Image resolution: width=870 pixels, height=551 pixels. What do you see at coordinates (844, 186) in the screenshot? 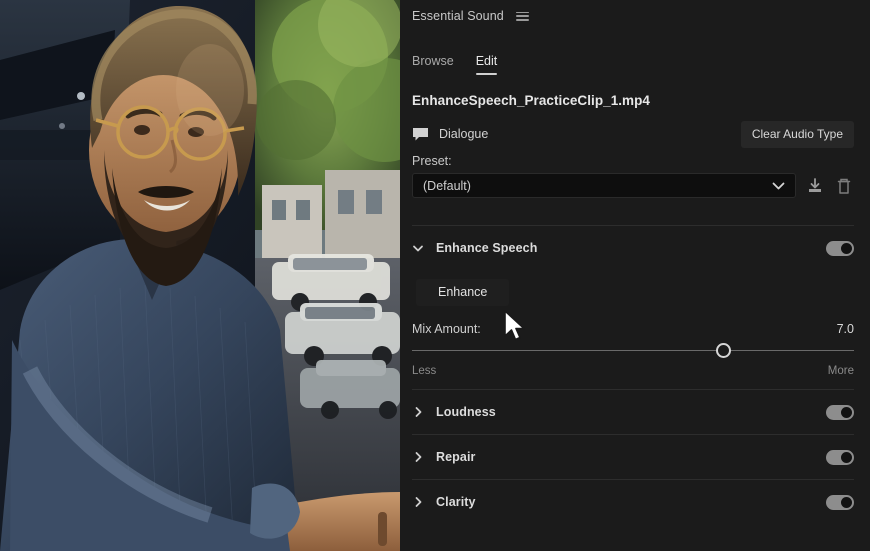
I see `trash-icon` at bounding box center [844, 186].